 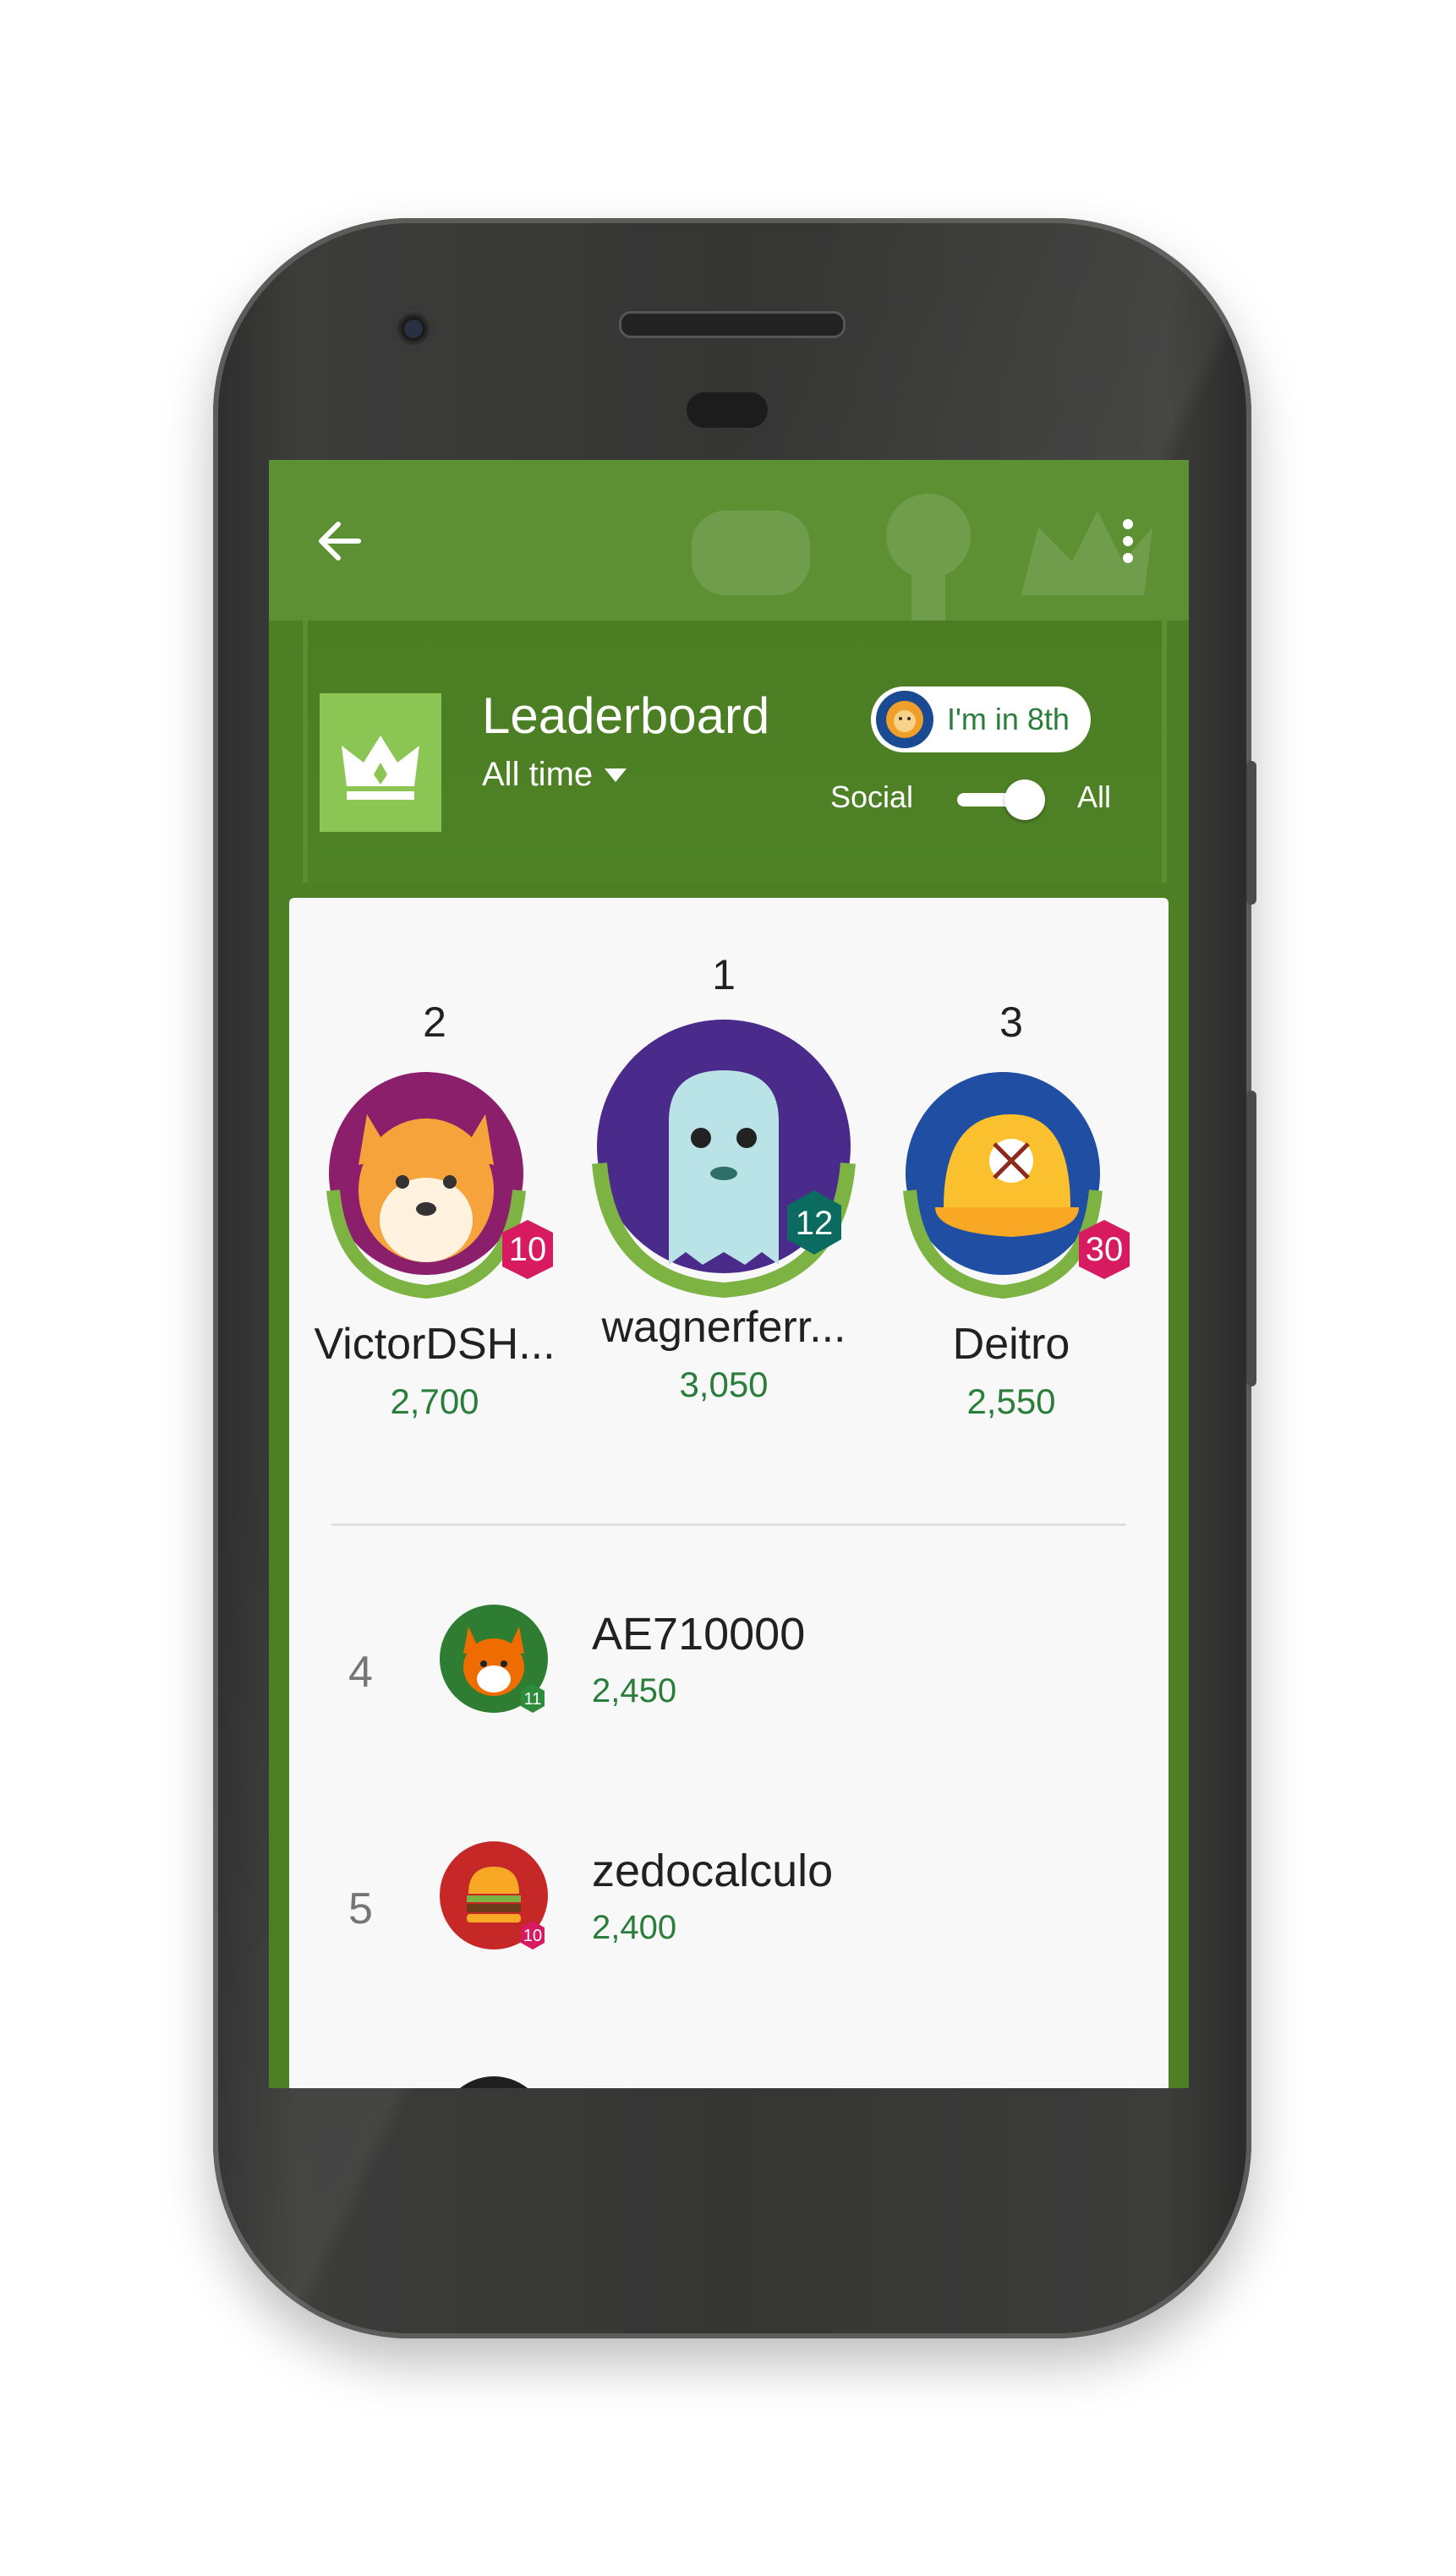 I want to click on time-filter-dropdown: All time, so click(x=554, y=775).